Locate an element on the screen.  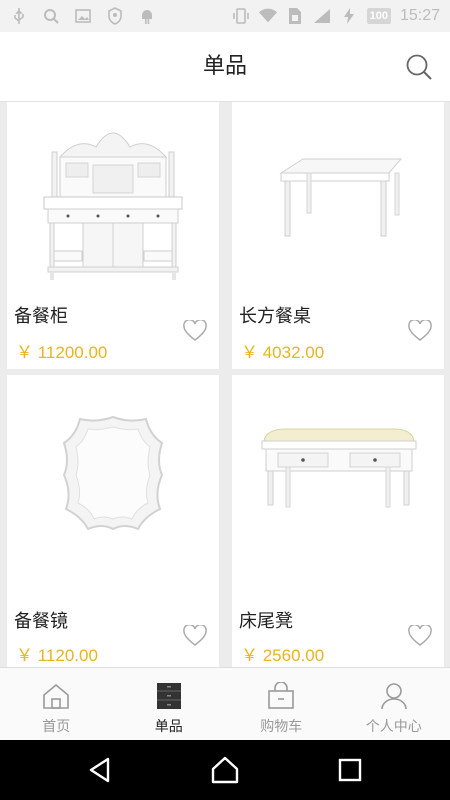
vibrate-icon is located at coordinates (241, 16).